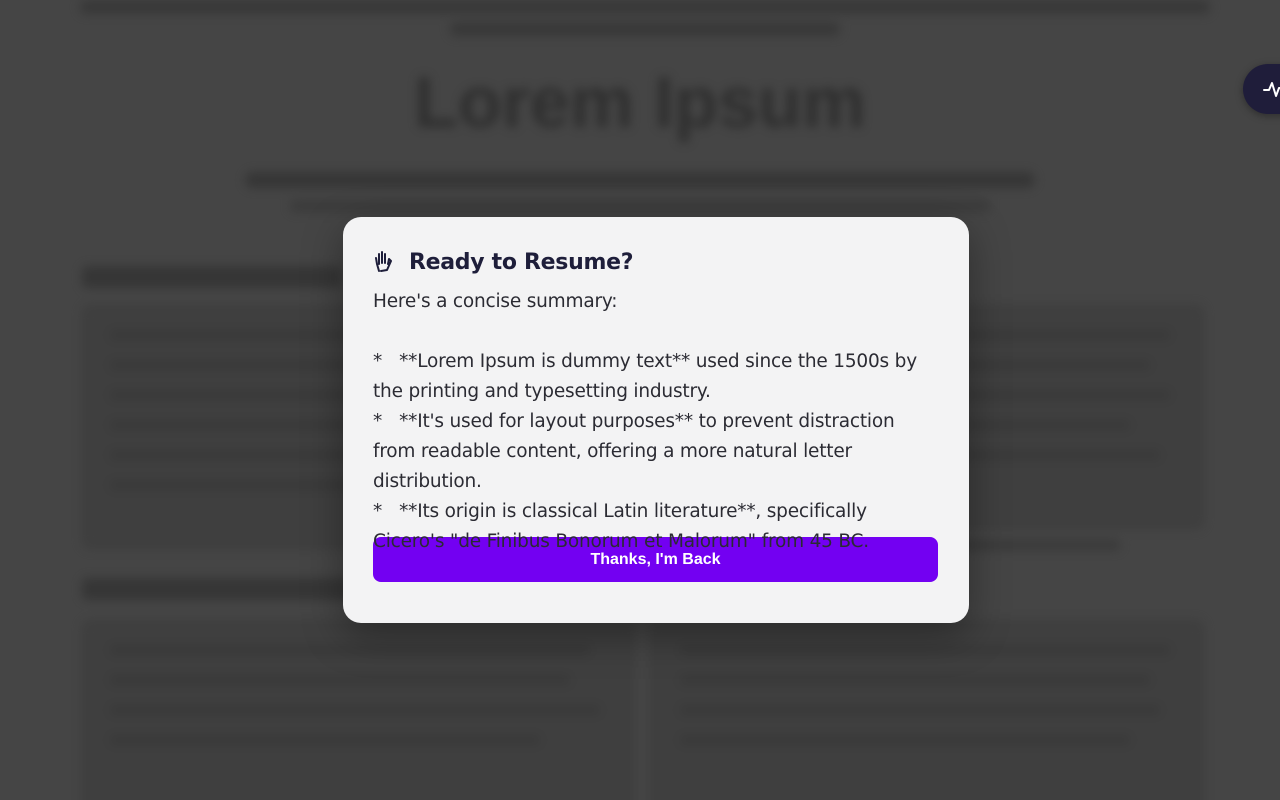 The image size is (1280, 800). Describe the element at coordinates (640, 206) in the screenshot. I see `bg-subtitle-line` at that location.